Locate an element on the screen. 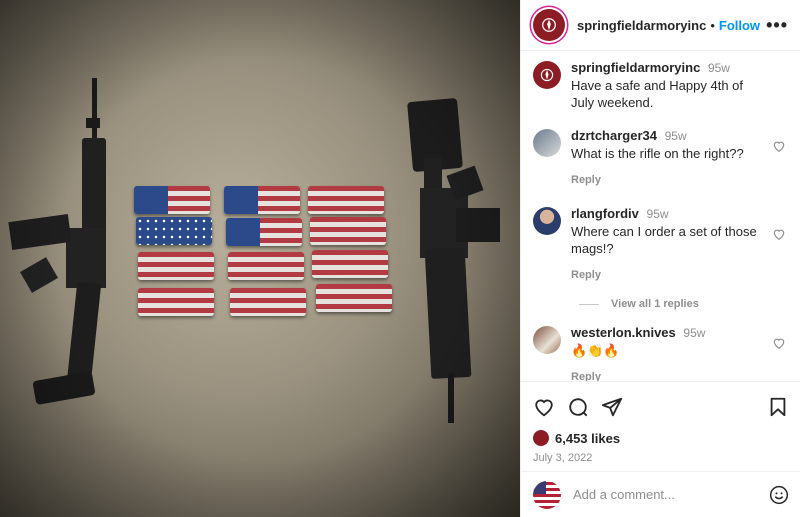 The height and width of the screenshot is (517, 800). left-rifle is located at coordinates (57, 241).